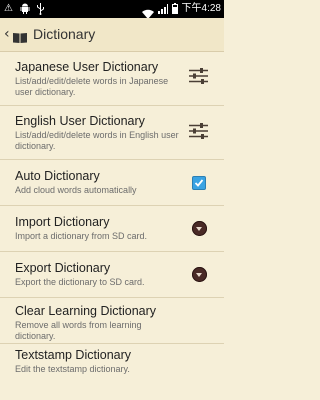 The image size is (320, 400). I want to click on page-title: Dictionary, so click(64, 34).